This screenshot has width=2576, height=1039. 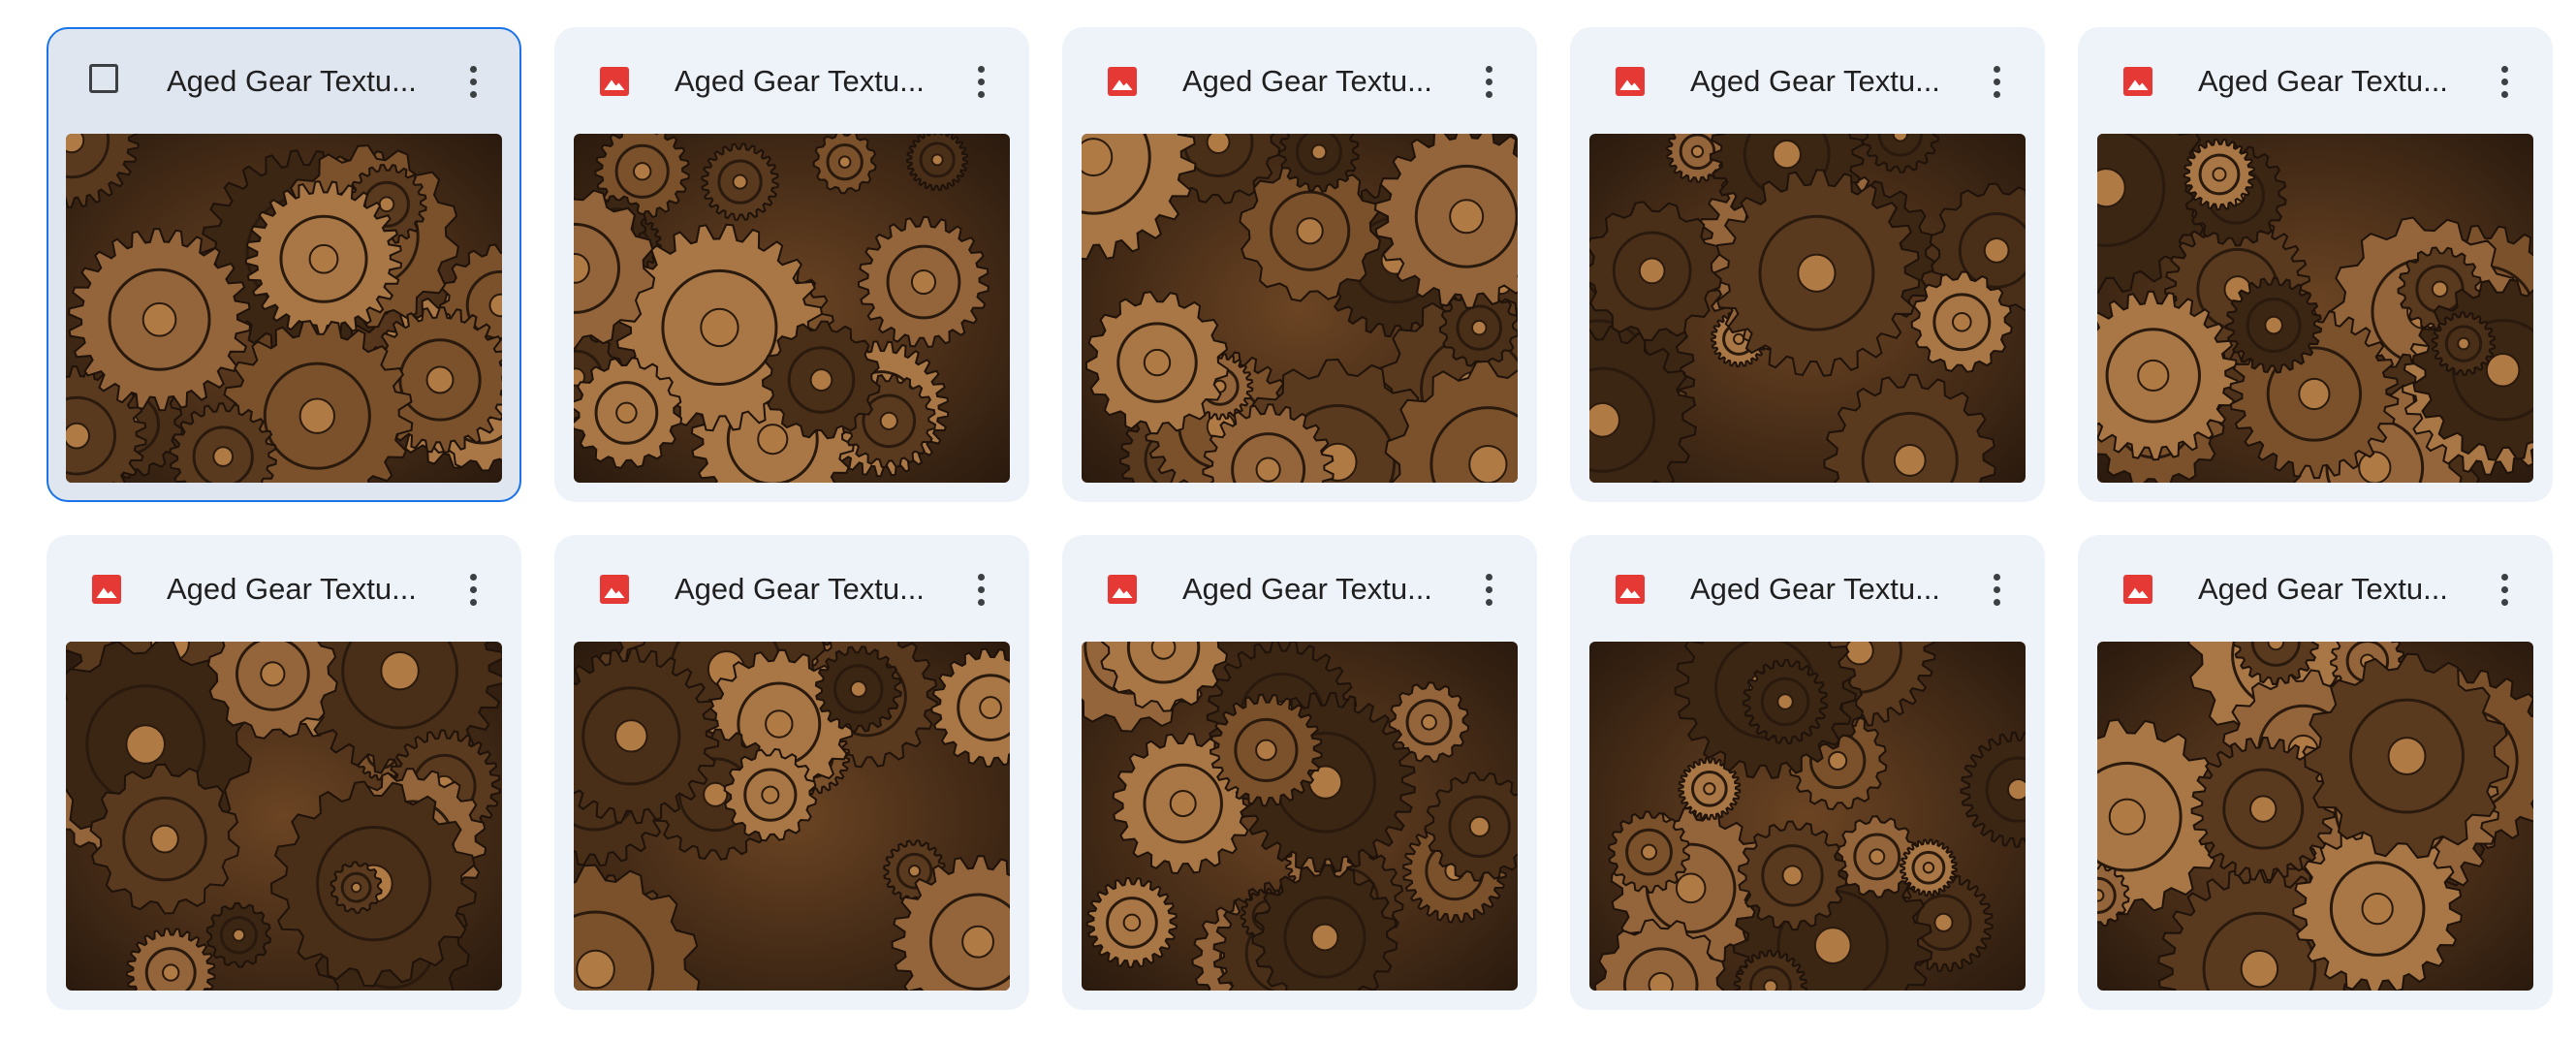 I want to click on checkbox-icon, so click(x=103, y=78).